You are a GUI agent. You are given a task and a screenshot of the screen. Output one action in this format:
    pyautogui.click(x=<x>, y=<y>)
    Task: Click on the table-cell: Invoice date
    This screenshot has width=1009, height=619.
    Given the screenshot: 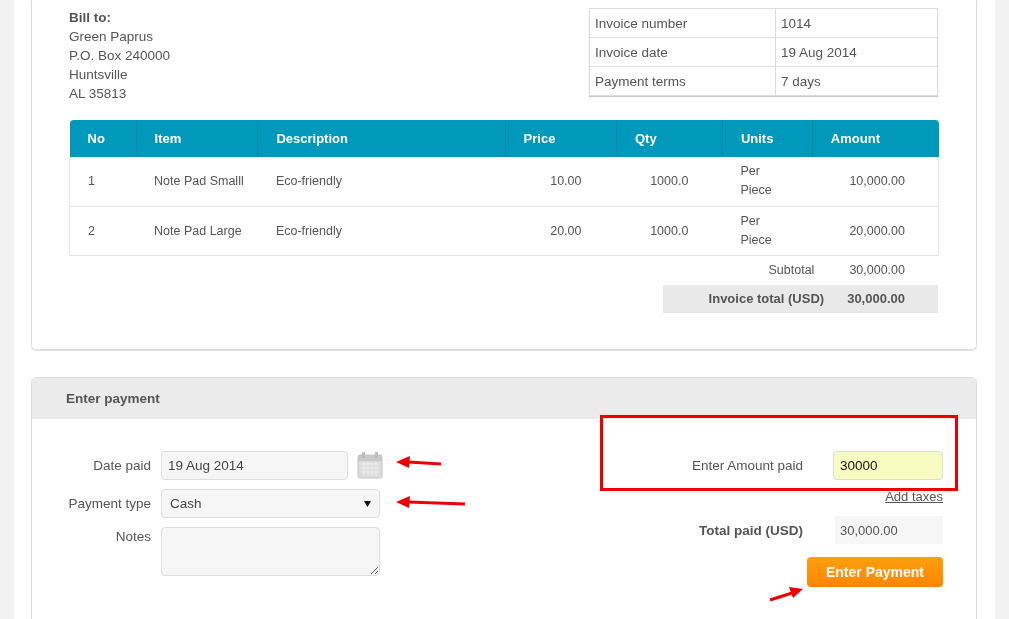 What is the action you would take?
    pyautogui.click(x=682, y=52)
    